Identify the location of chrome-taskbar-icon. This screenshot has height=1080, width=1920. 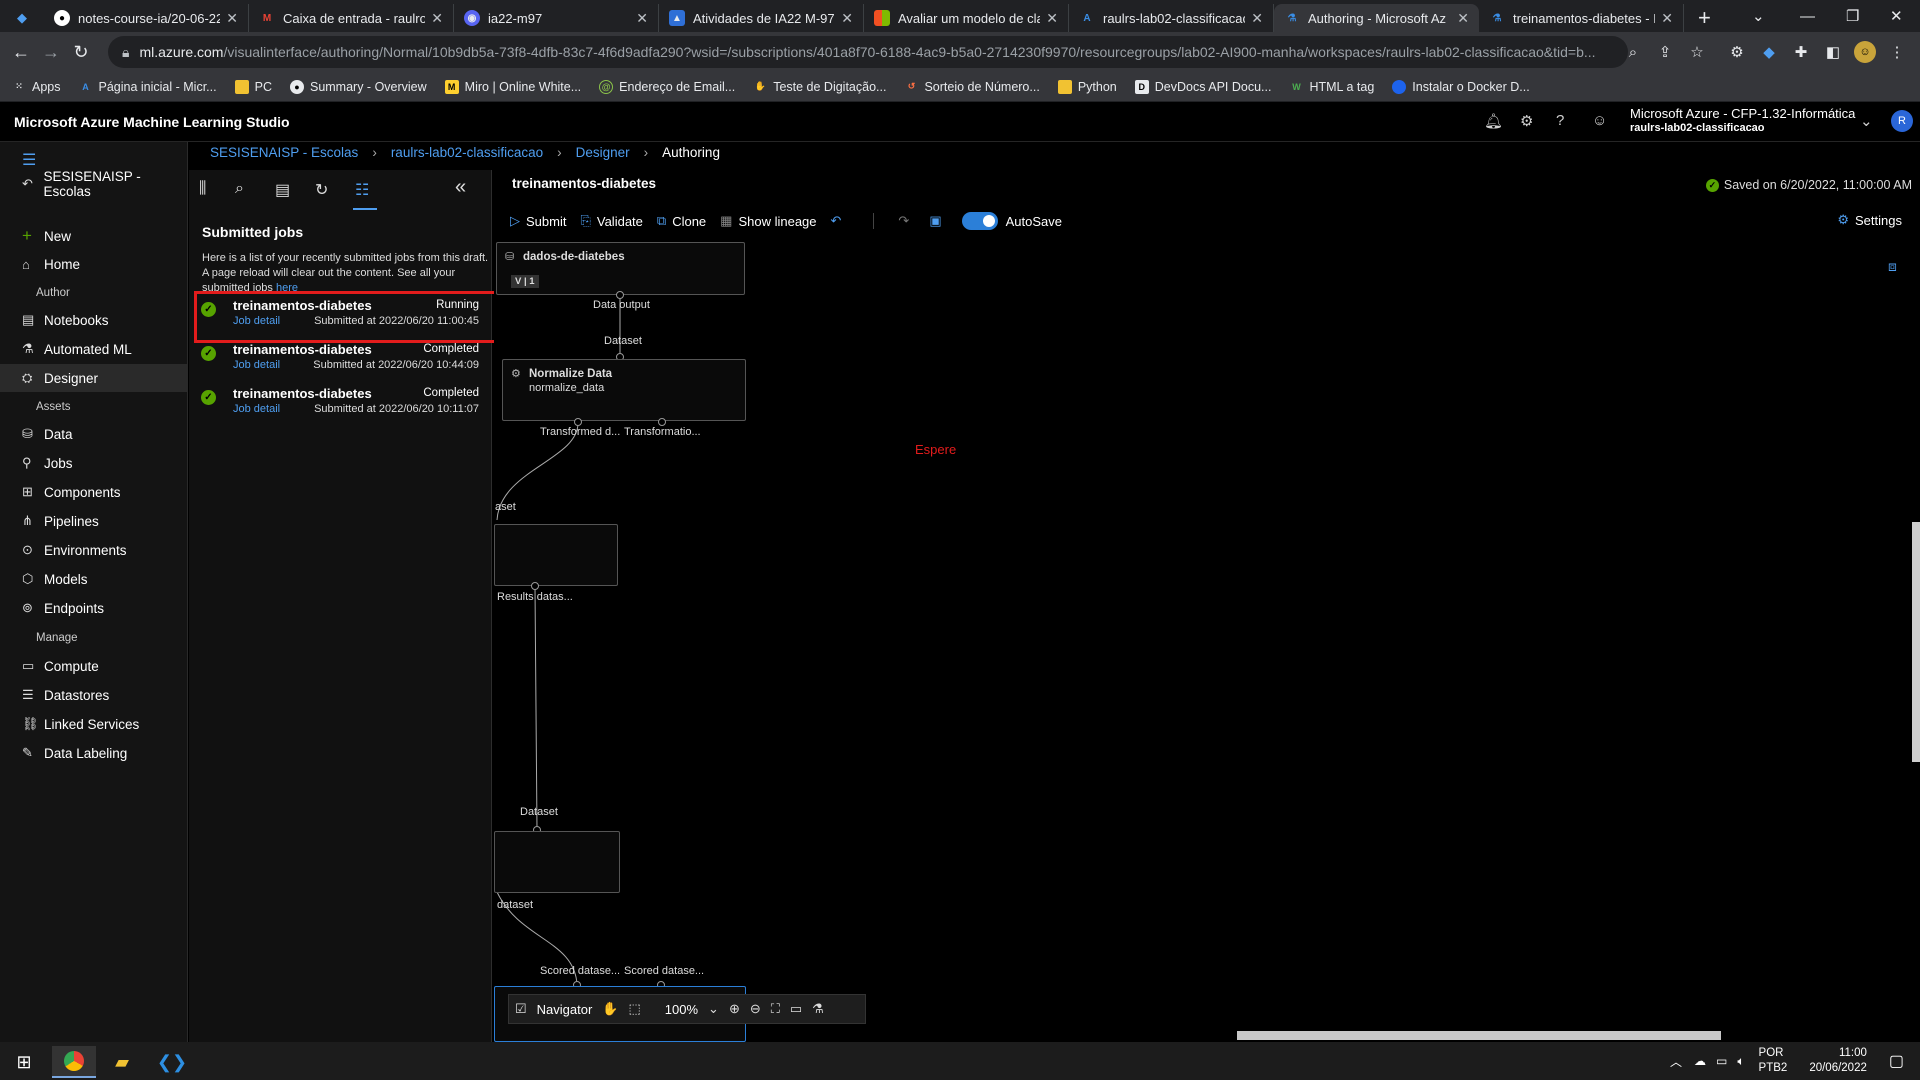
(74, 1062).